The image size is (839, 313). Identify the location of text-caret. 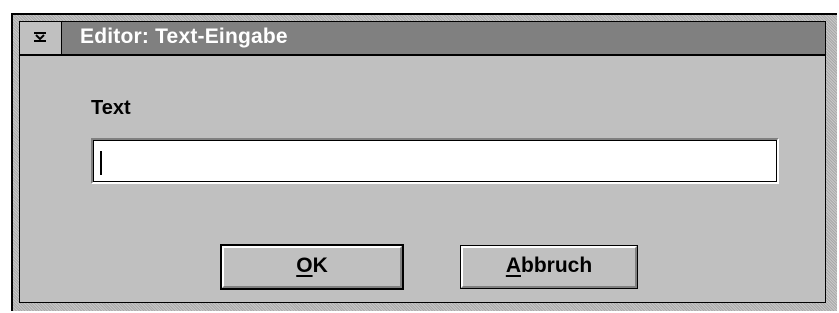
(101, 163).